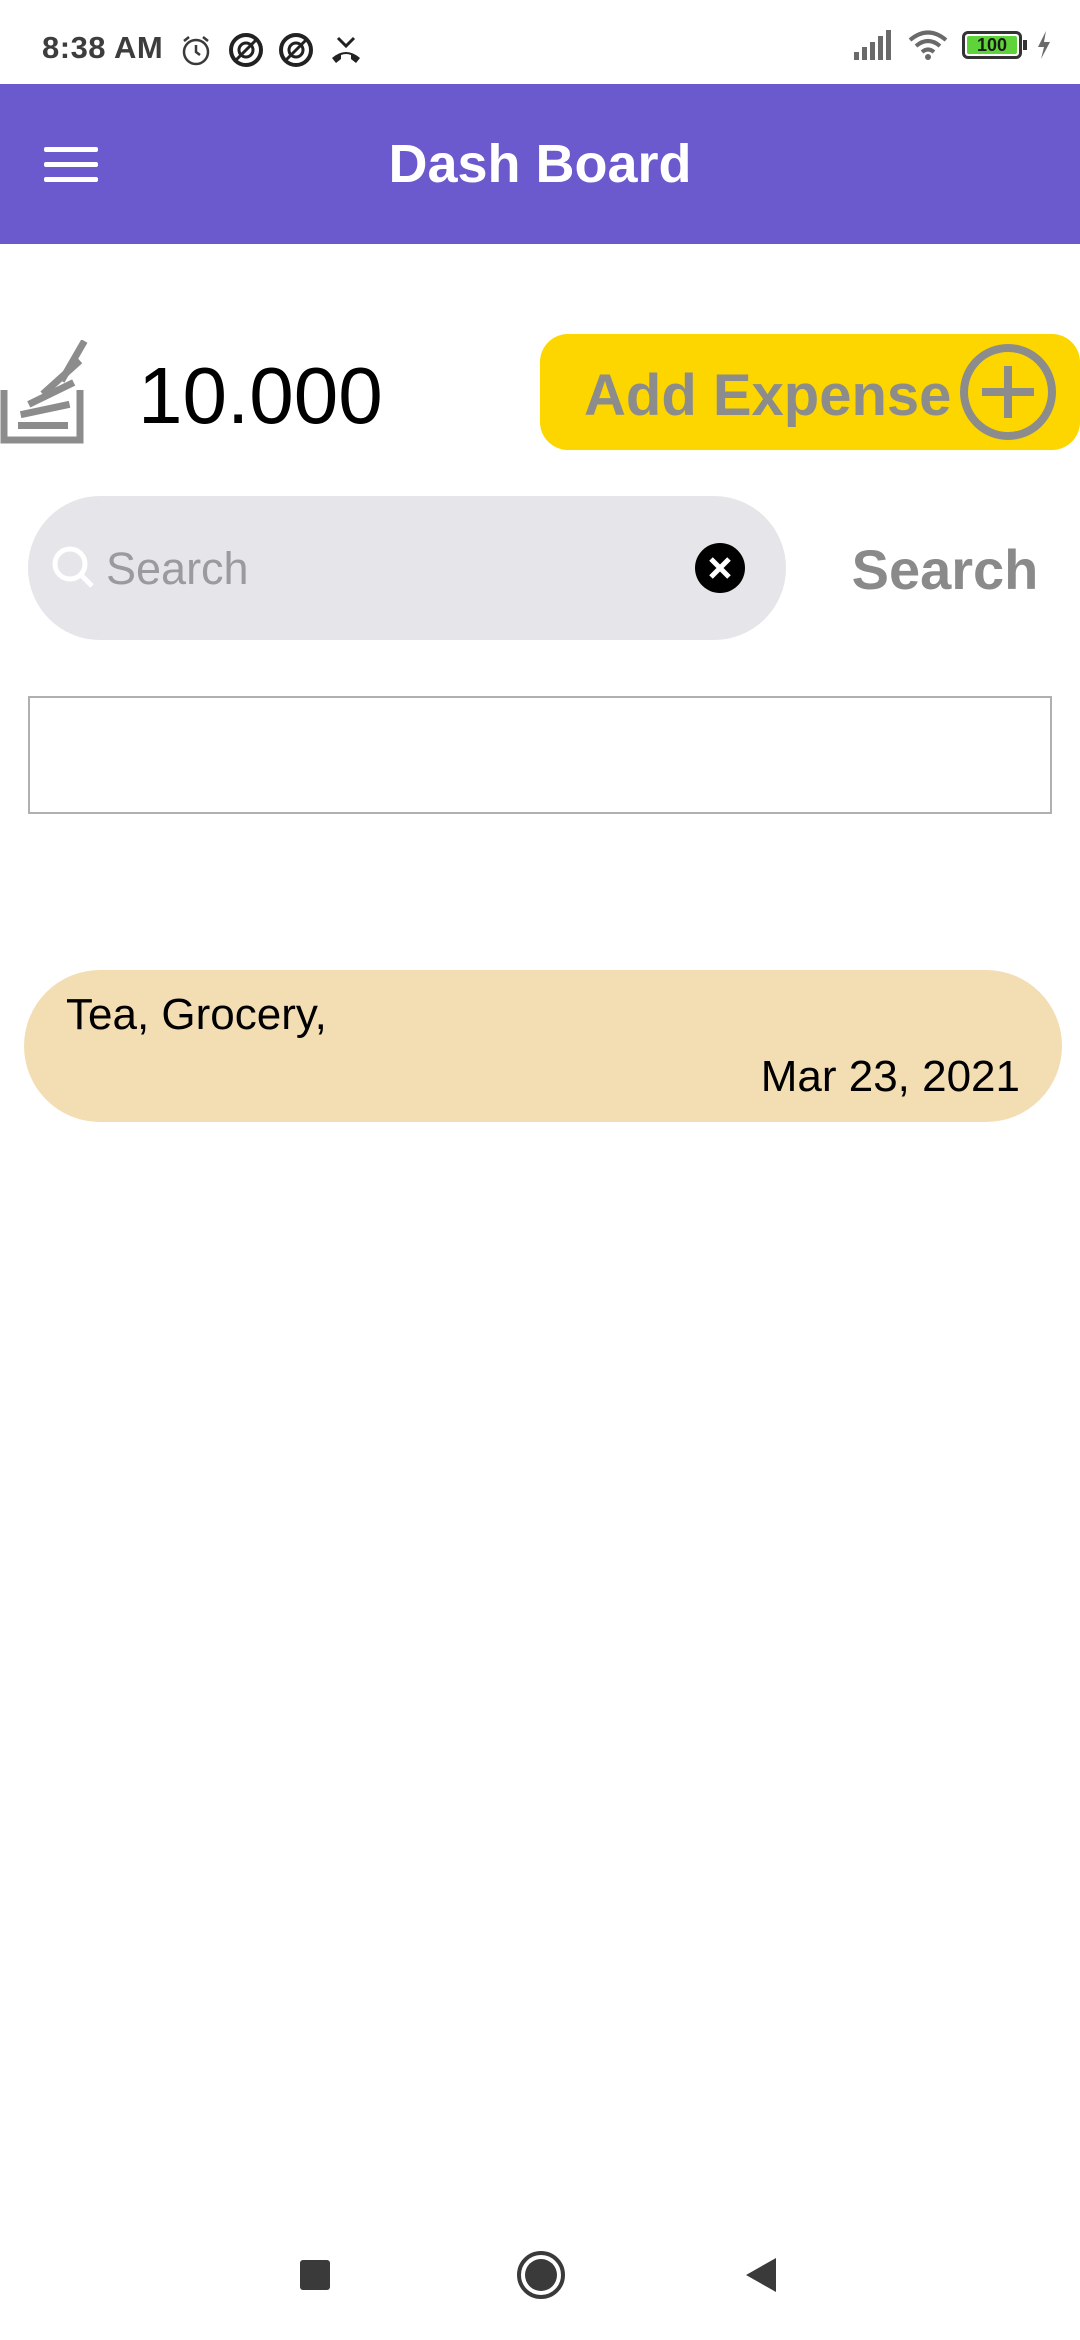  I want to click on stack-icon, so click(44, 392).